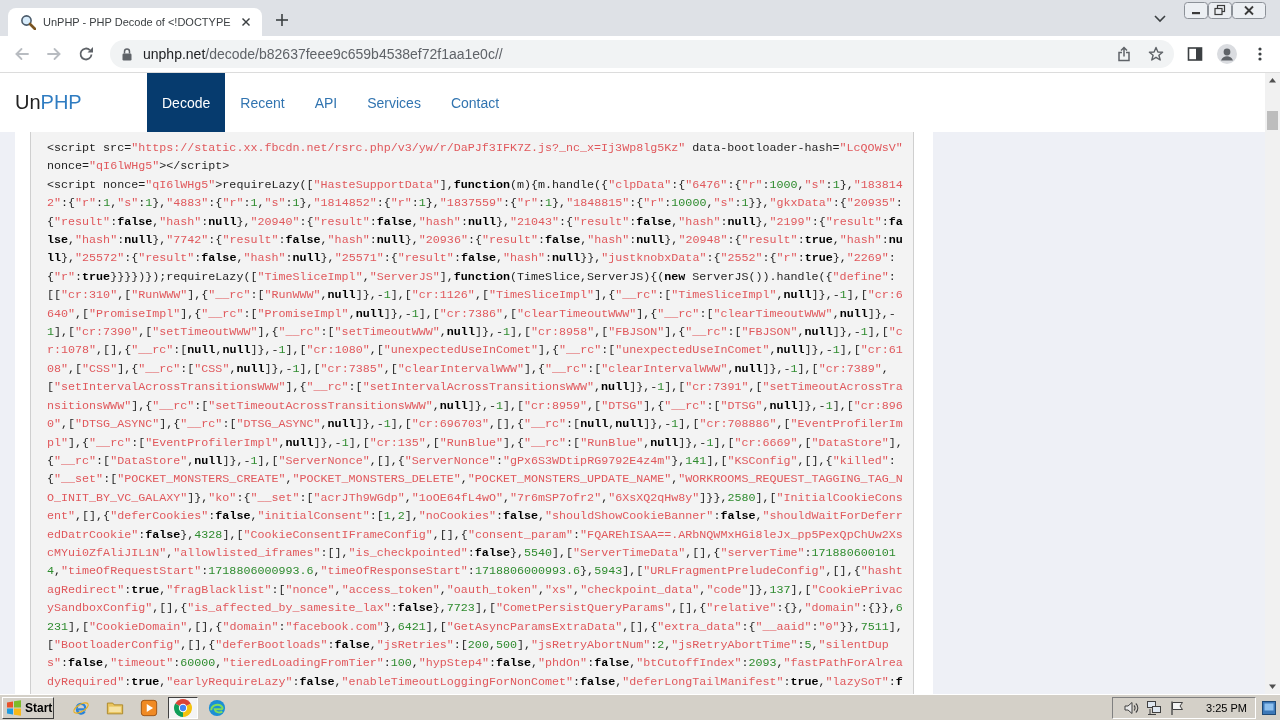 The width and height of the screenshot is (1280, 720). What do you see at coordinates (1156, 54) in the screenshot?
I see `star-icon` at bounding box center [1156, 54].